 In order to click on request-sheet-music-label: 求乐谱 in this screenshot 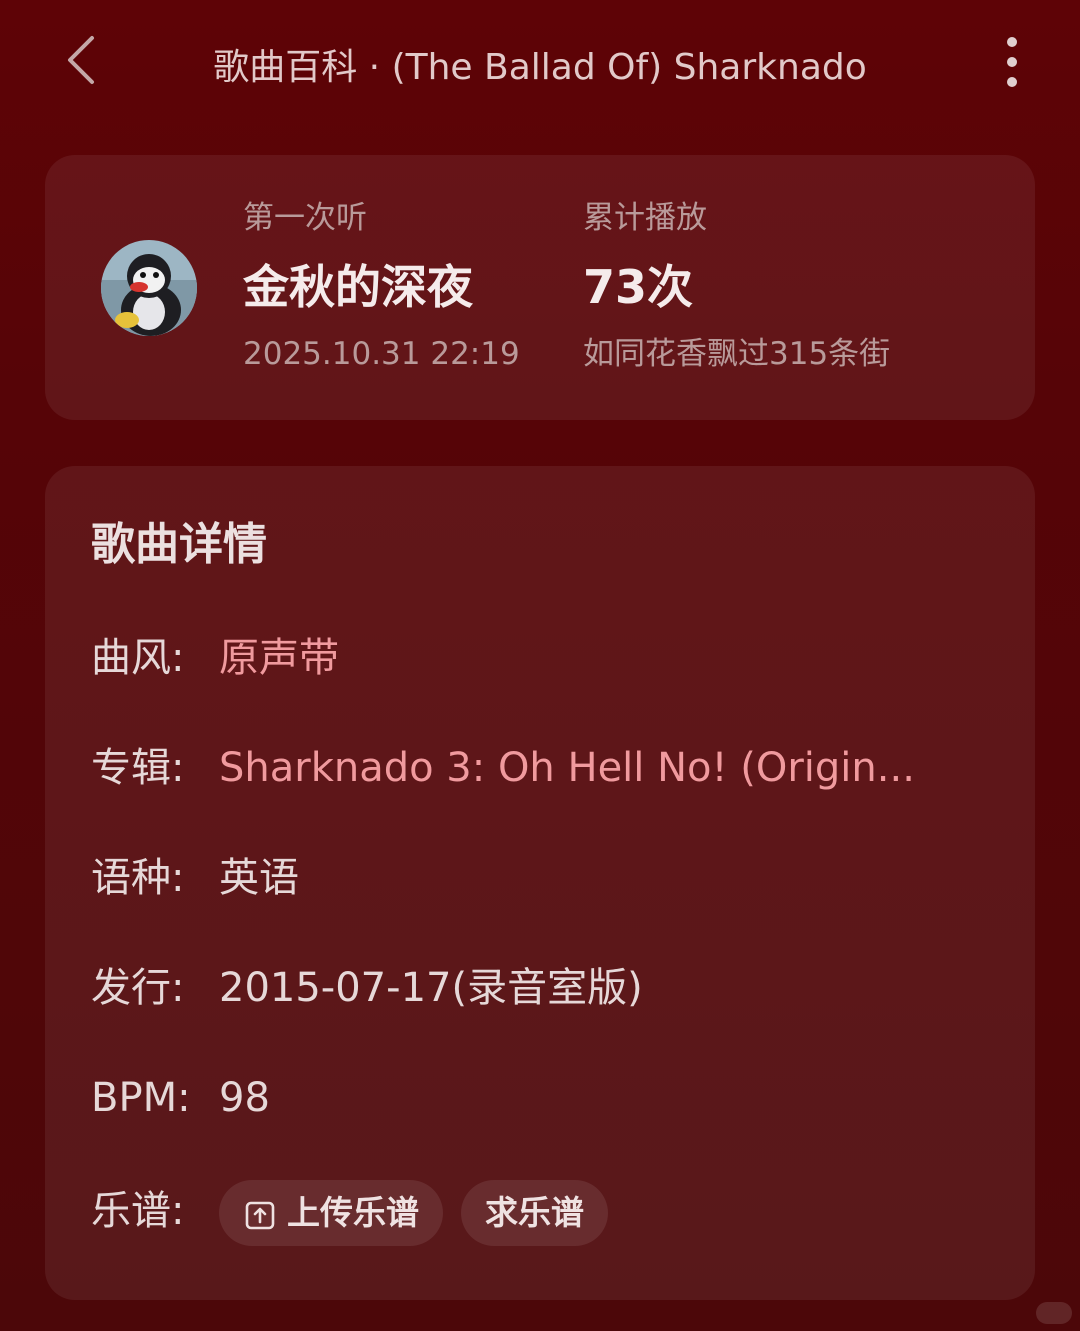, I will do `click(534, 1212)`.